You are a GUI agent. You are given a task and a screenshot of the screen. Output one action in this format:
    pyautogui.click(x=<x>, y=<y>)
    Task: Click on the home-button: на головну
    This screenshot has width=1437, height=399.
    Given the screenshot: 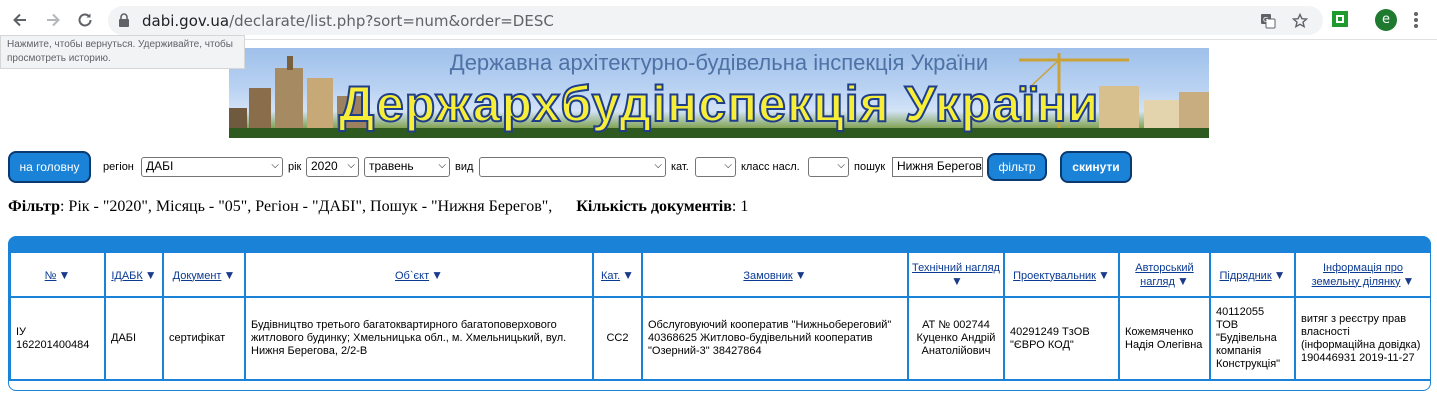 What is the action you would take?
    pyautogui.click(x=49, y=167)
    